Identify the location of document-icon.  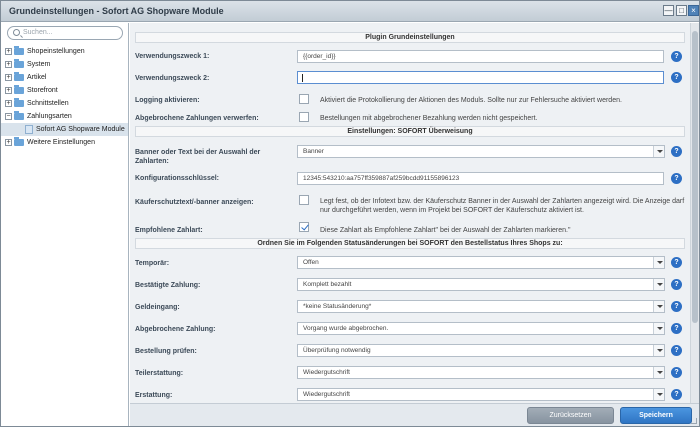
(29, 129).